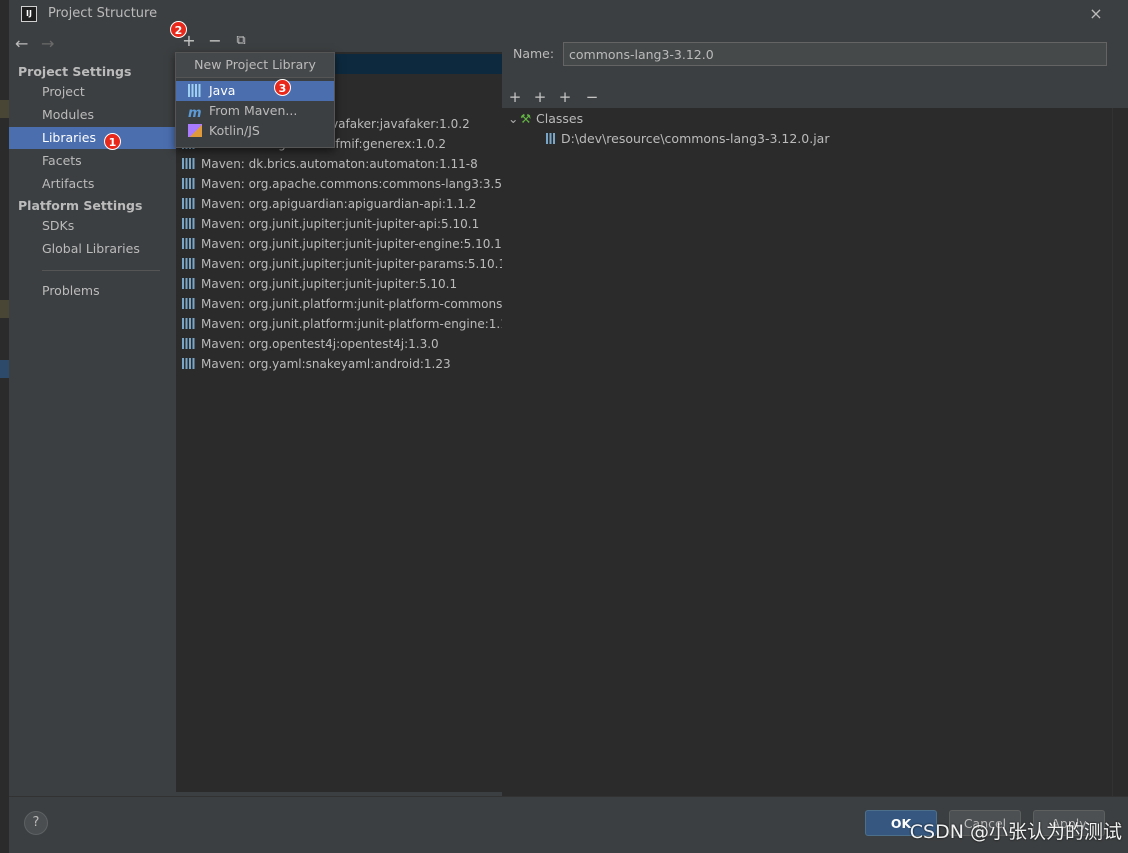 The width and height of the screenshot is (1128, 853). What do you see at coordinates (515, 97) in the screenshot?
I see `add-root-icon: +` at bounding box center [515, 97].